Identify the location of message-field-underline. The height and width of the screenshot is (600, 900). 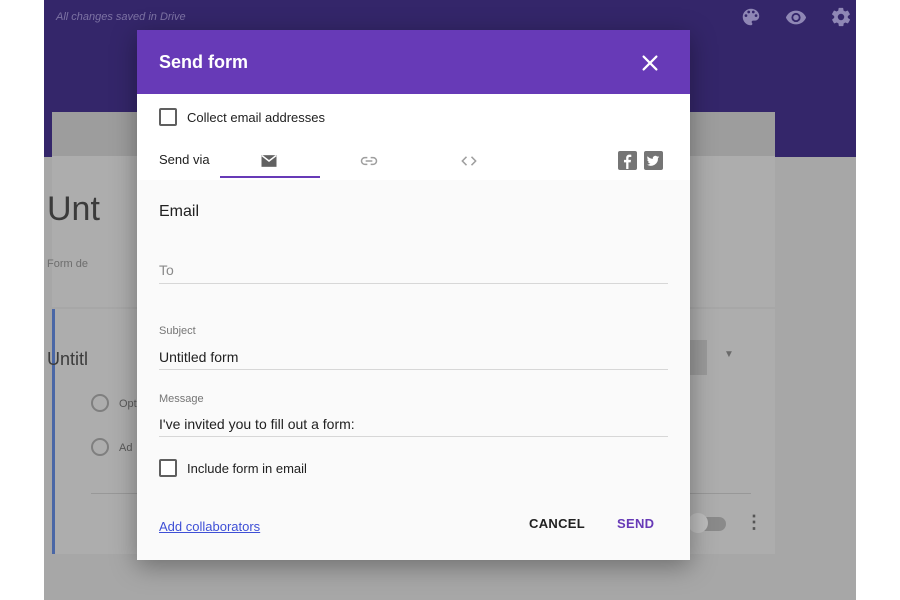
(413, 436).